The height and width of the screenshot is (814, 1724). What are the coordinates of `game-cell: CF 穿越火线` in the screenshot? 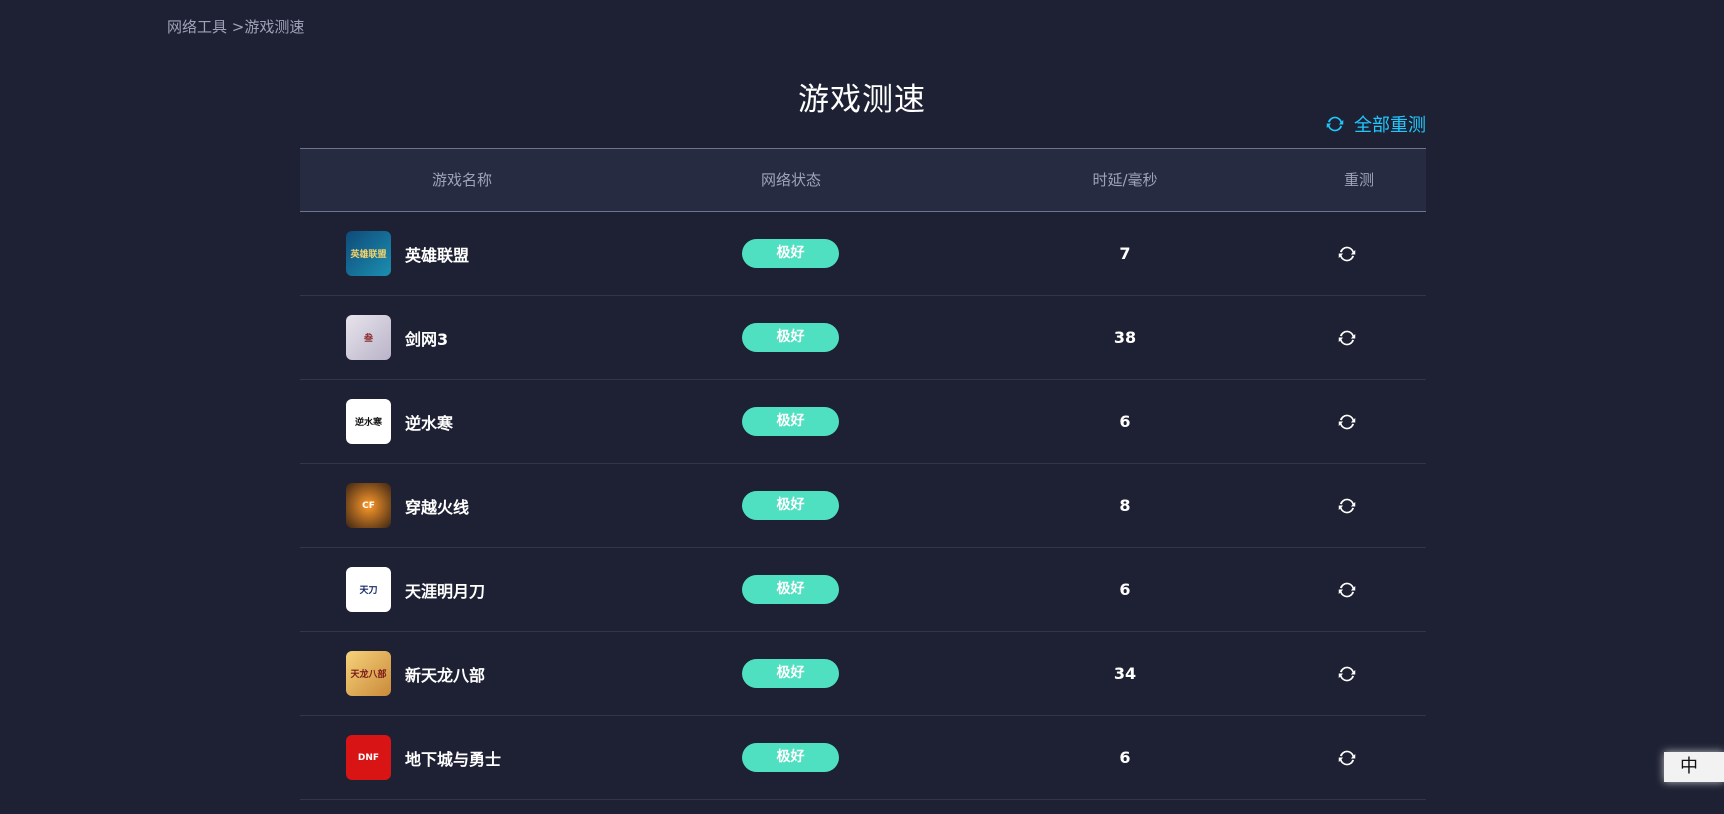 It's located at (407, 505).